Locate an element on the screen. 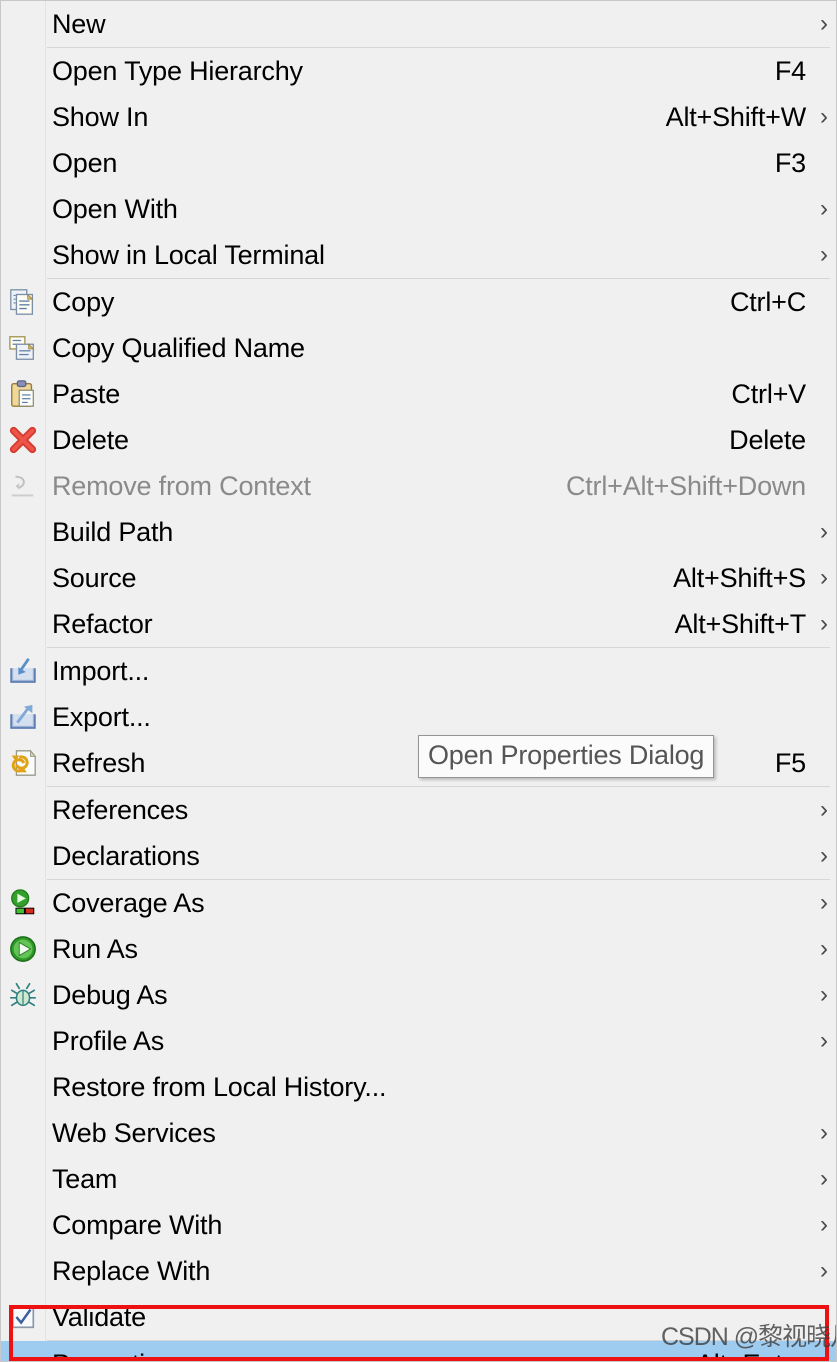 This screenshot has width=837, height=1362. menu-item-open-with: Open With › is located at coordinates (418, 209).